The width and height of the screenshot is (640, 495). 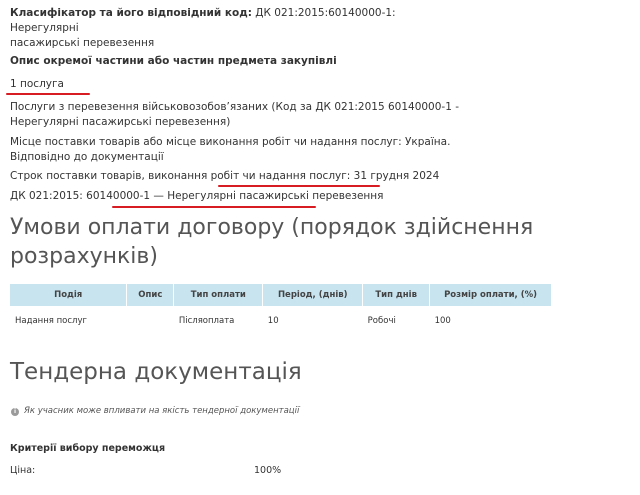 I want to click on cell-payment-type: Післяоплата, so click(x=206, y=321).